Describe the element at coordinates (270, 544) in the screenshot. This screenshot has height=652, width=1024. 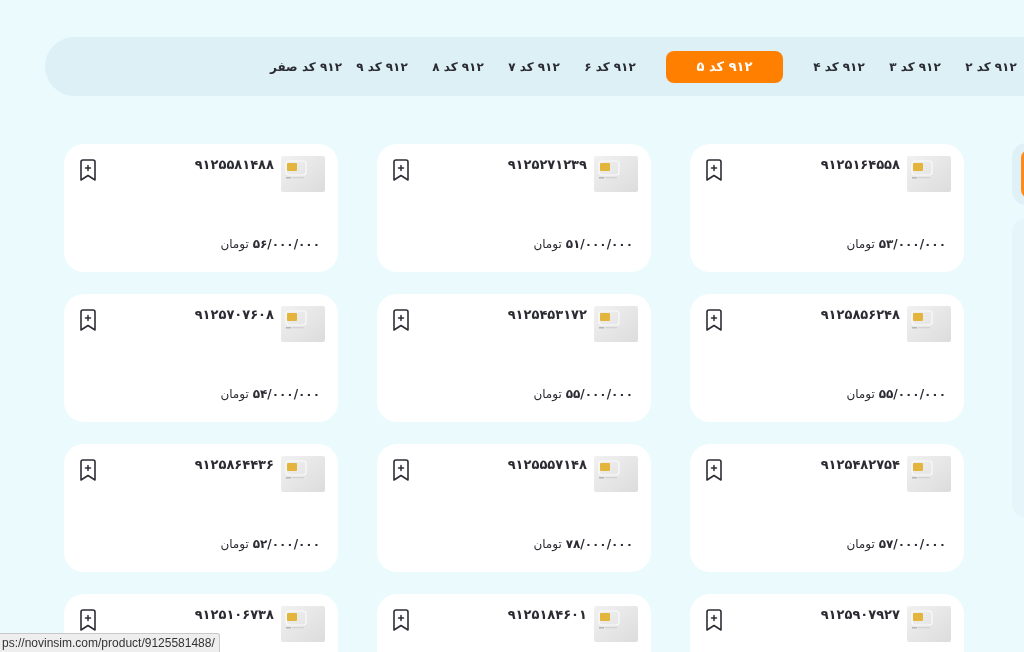
I see `price: ۵۲/۰۰۰/۰۰۰ تومان` at that location.